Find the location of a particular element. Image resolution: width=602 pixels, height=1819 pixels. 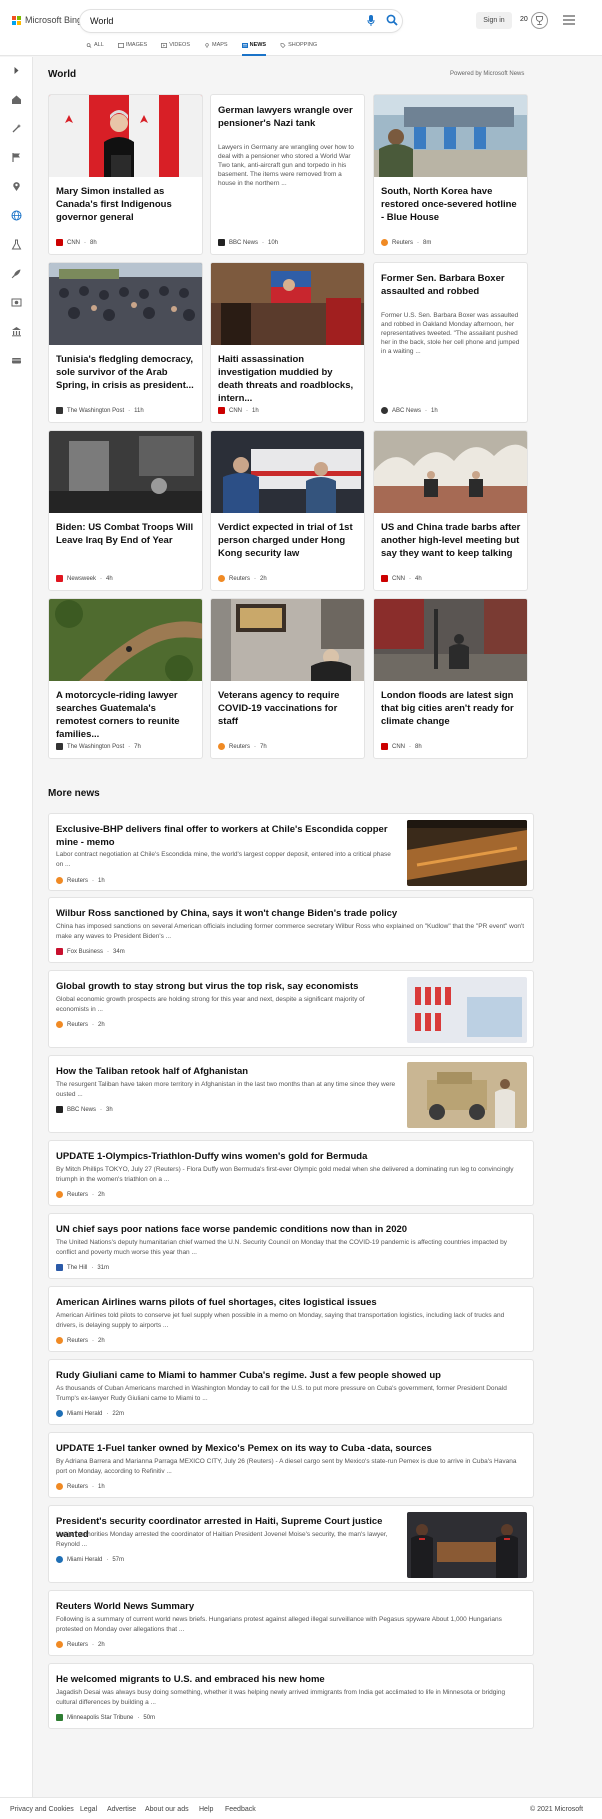

tab-images: IMAGES is located at coordinates (132, 45).